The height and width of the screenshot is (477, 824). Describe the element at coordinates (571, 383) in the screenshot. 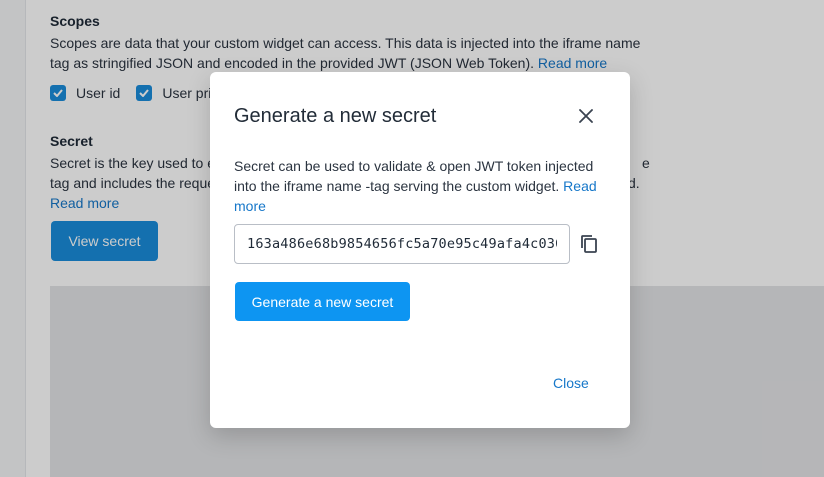

I see `close-button: Close` at that location.